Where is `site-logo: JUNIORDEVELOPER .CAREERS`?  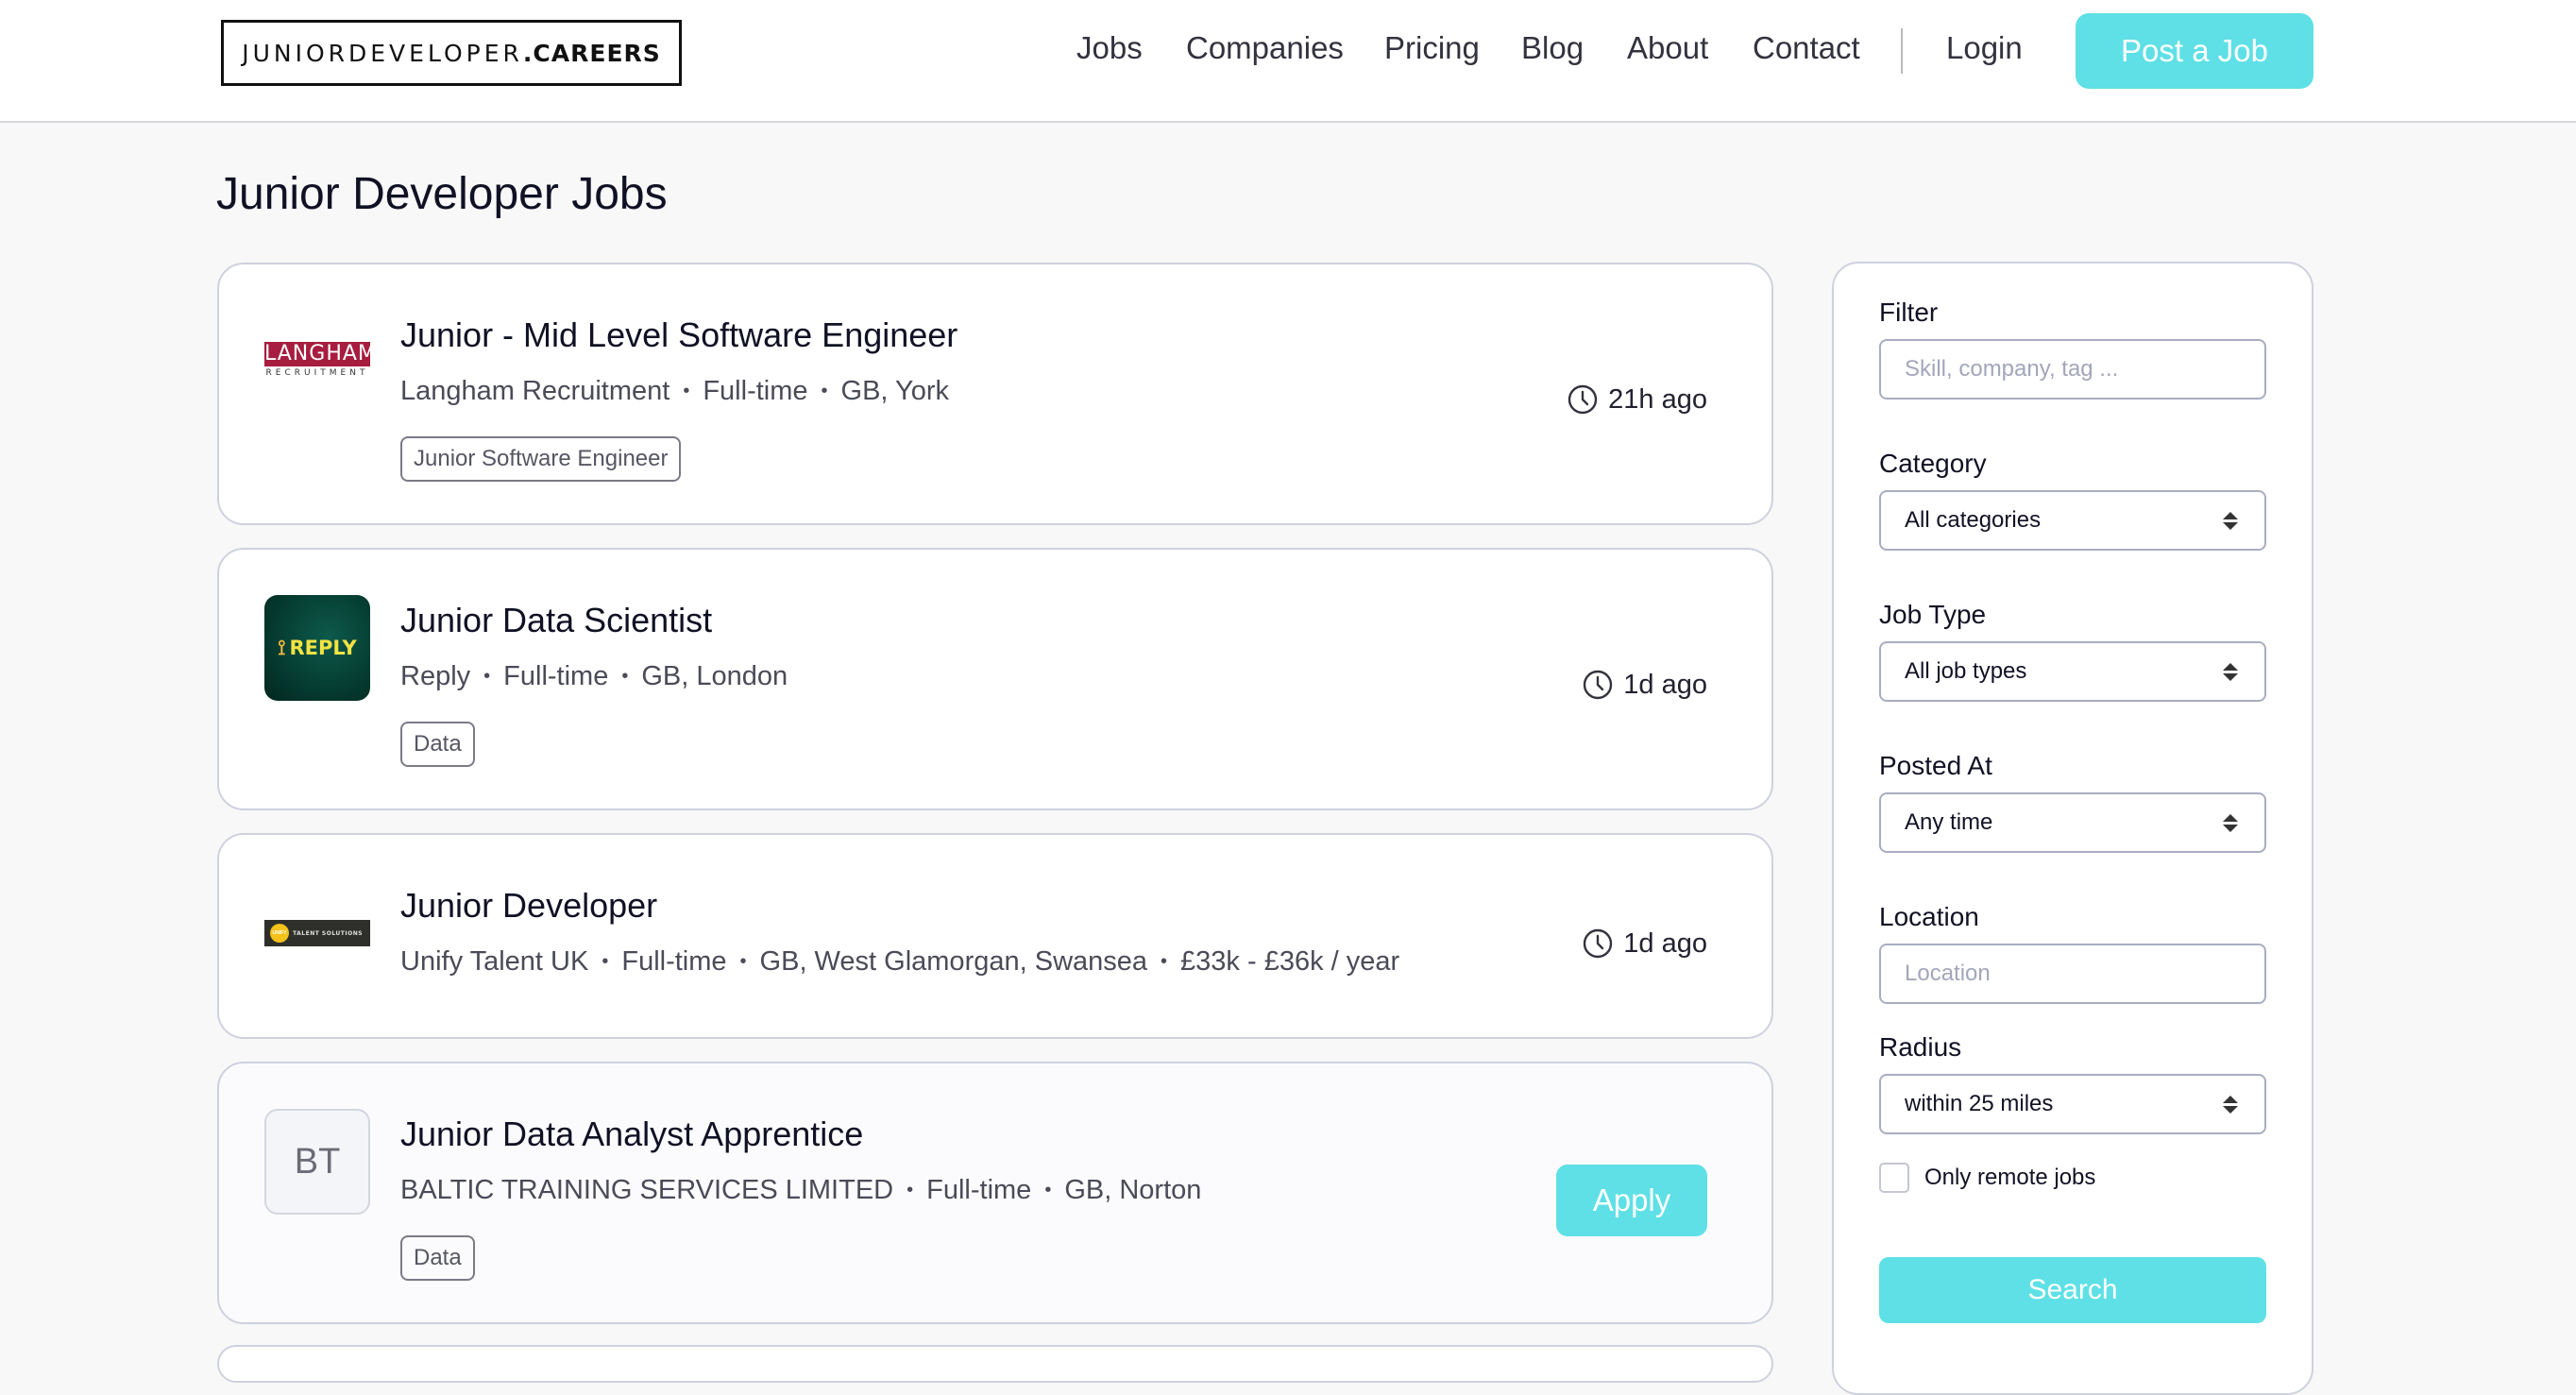
site-logo: JUNIORDEVELOPER .CAREERS is located at coordinates (451, 53).